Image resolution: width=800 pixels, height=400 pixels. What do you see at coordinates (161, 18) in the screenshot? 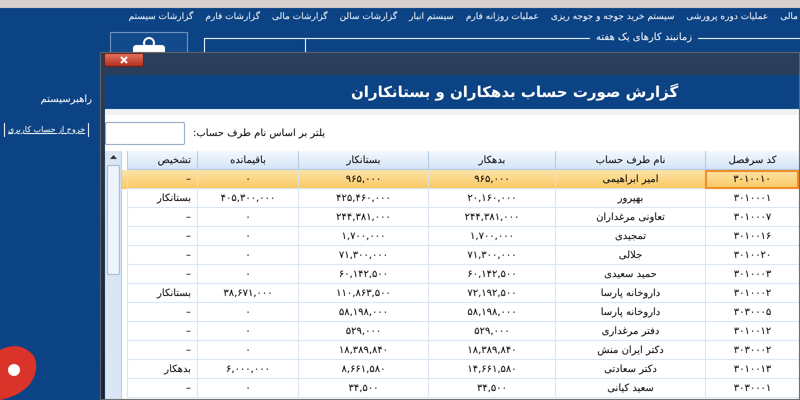
I see `menu-item: گزارشات سیستم` at bounding box center [161, 18].